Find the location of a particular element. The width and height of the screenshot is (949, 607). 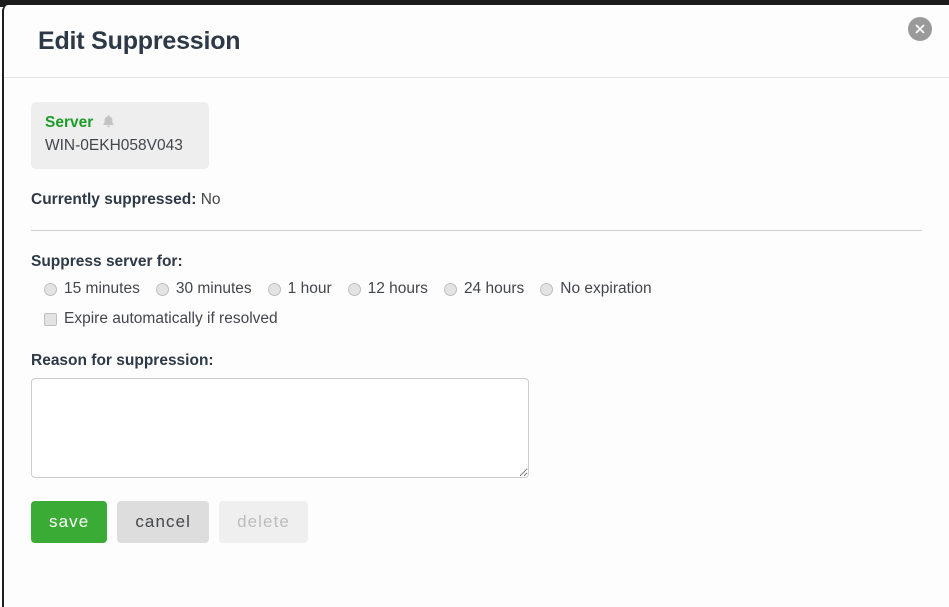

server-chip-type-label: Server is located at coordinates (69, 122).